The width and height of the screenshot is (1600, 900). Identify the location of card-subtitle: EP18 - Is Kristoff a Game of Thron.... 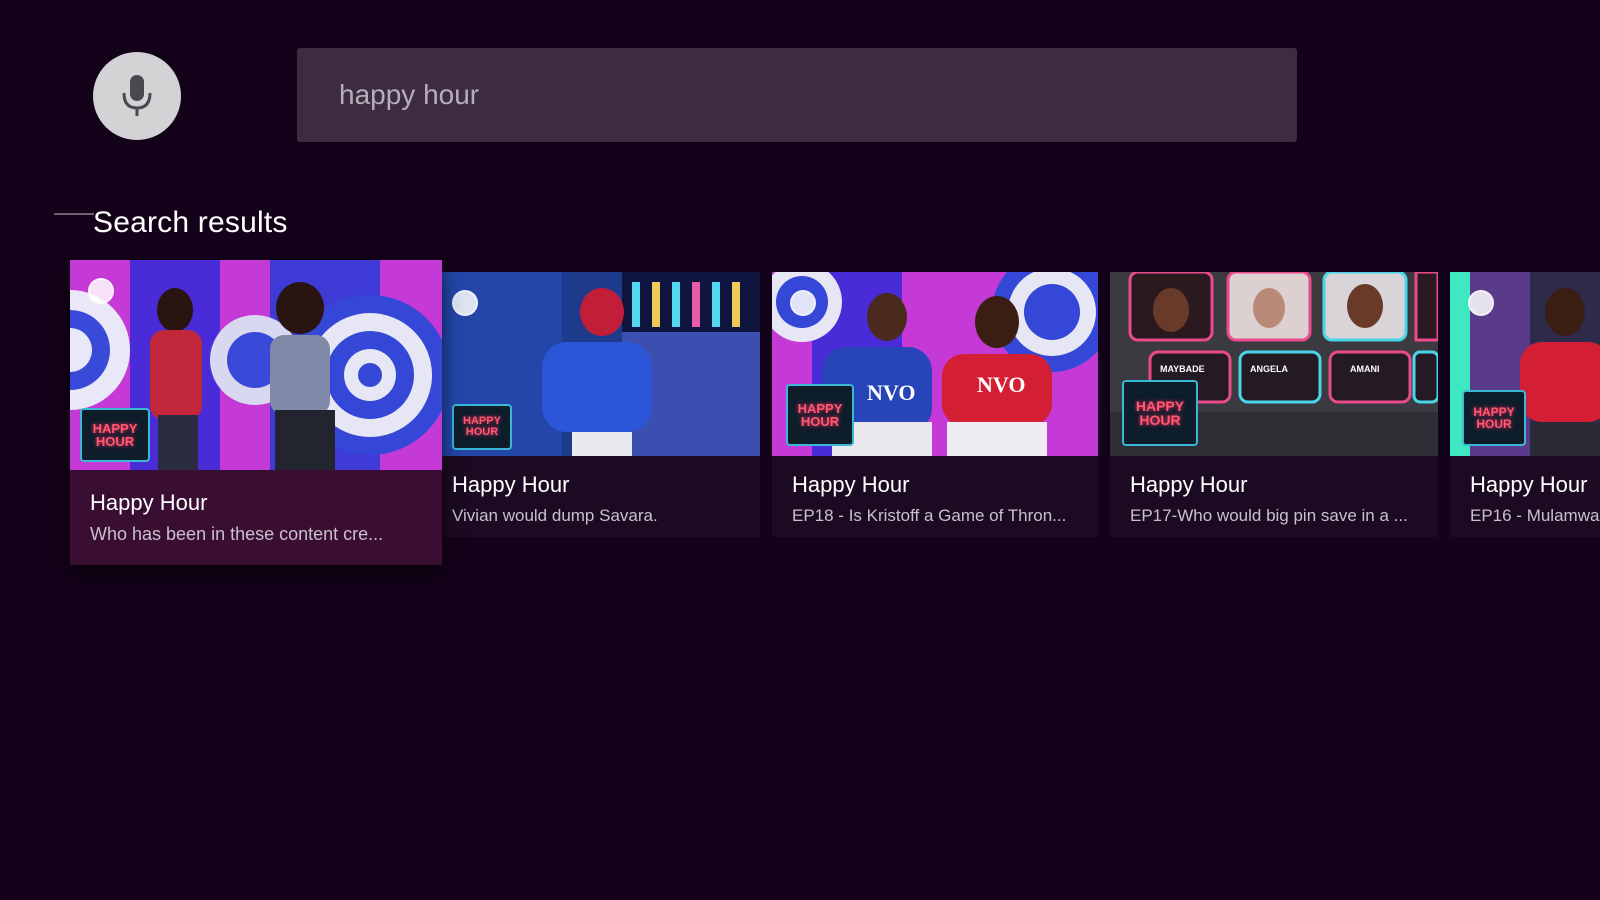
(929, 515).